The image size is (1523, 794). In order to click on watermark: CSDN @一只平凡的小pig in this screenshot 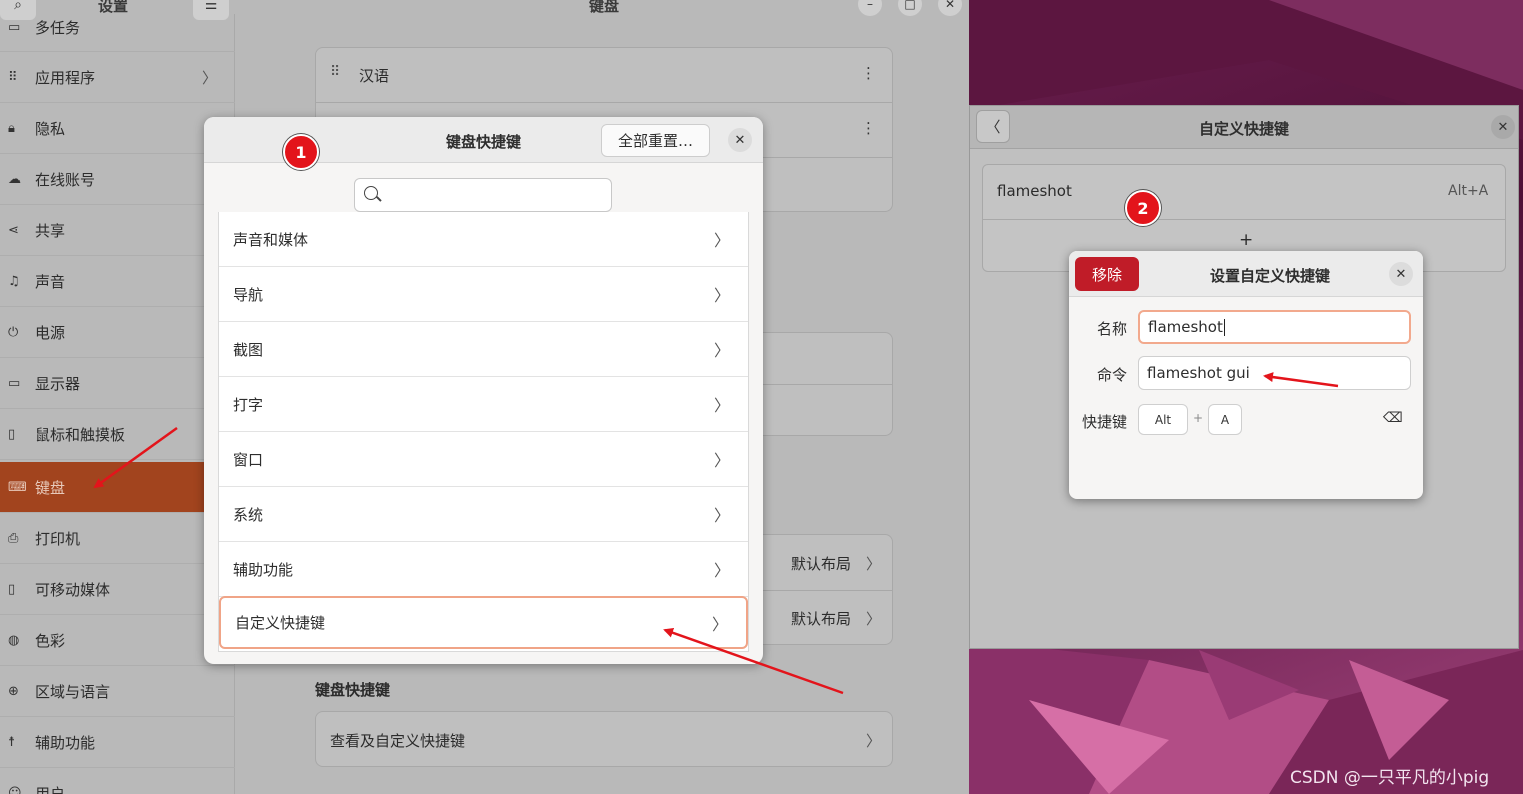, I will do `click(1390, 778)`.